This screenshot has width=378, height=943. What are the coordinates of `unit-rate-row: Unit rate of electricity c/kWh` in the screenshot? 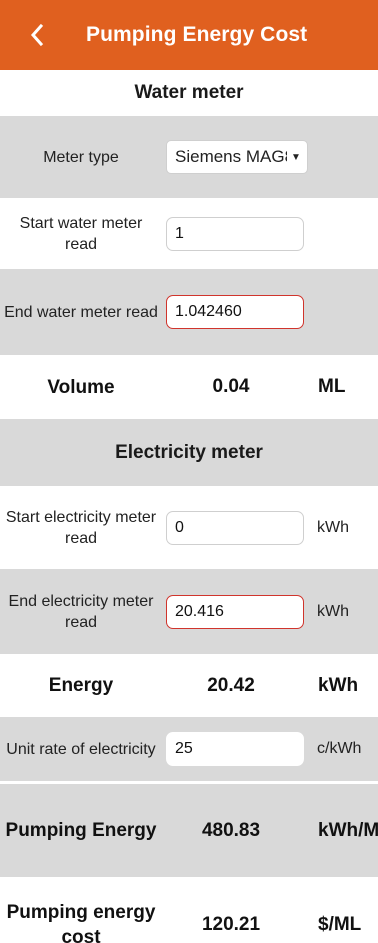 It's located at (189, 749).